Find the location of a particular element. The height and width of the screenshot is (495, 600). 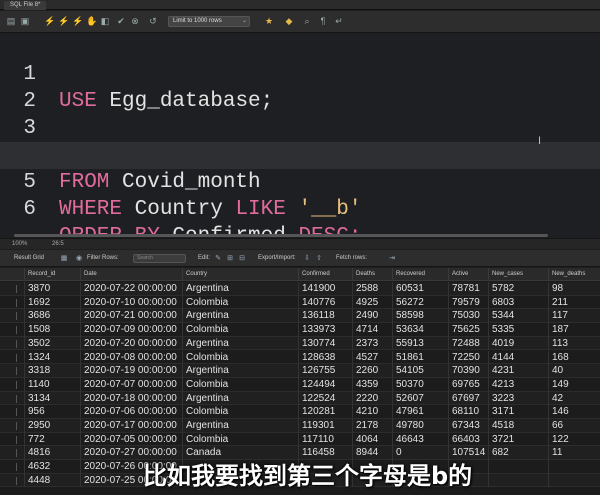

table-cell: 5782 is located at coordinates (518, 289).